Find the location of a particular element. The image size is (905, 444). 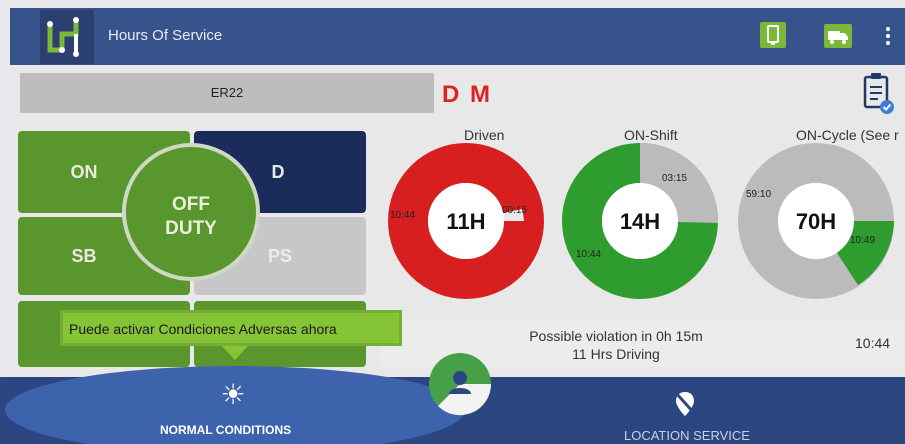

adverse-conditions-tooltip: Puede activar Condiciones Adversas ahora is located at coordinates (231, 328).